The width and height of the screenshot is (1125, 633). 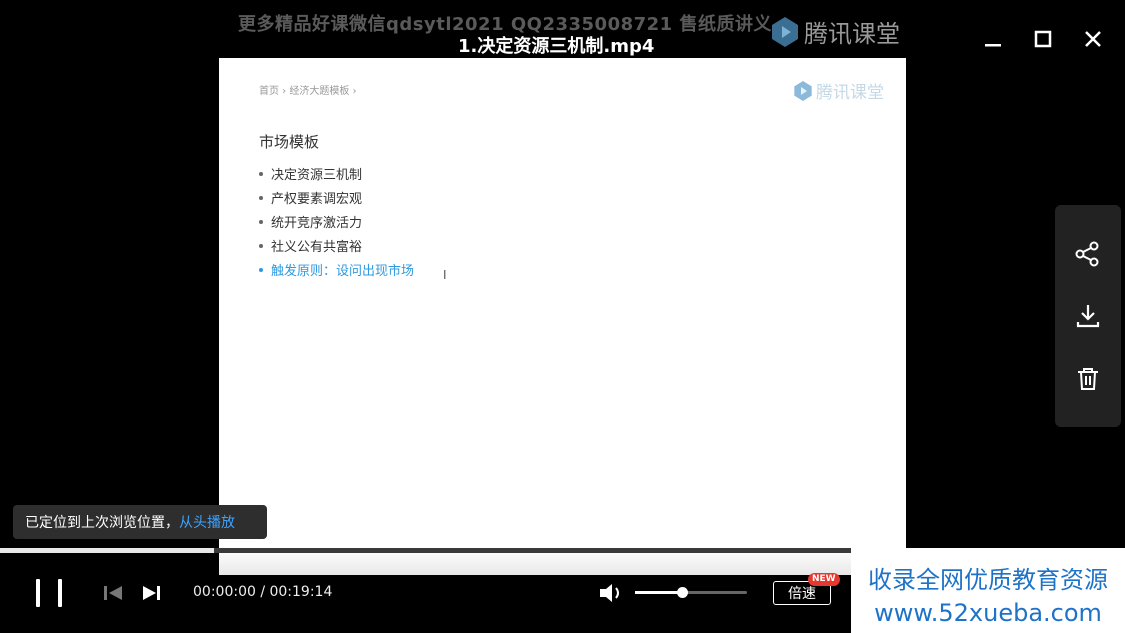 I want to click on delete-button, so click(x=1088, y=379).